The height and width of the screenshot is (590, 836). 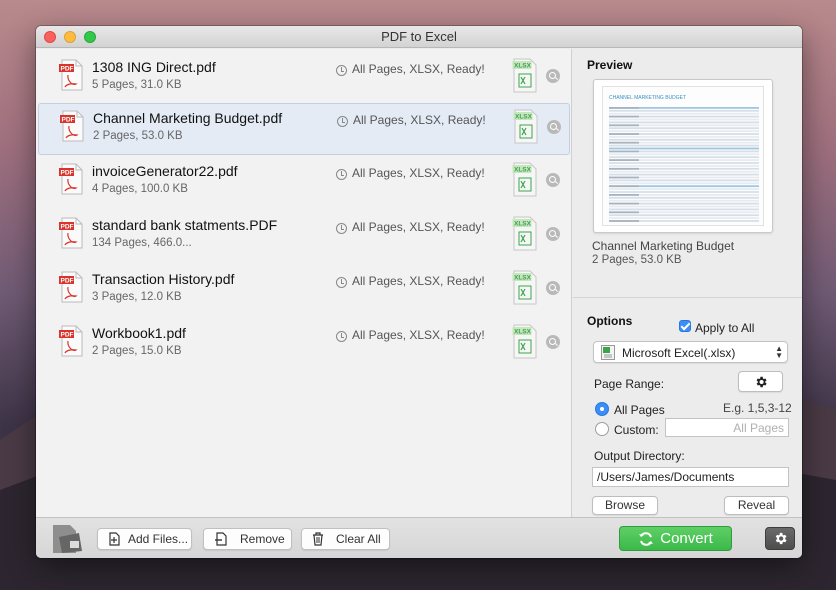 I want to click on output-format-select: Microsoft Excel(.xlsx) ▲ ▼, so click(x=690, y=352).